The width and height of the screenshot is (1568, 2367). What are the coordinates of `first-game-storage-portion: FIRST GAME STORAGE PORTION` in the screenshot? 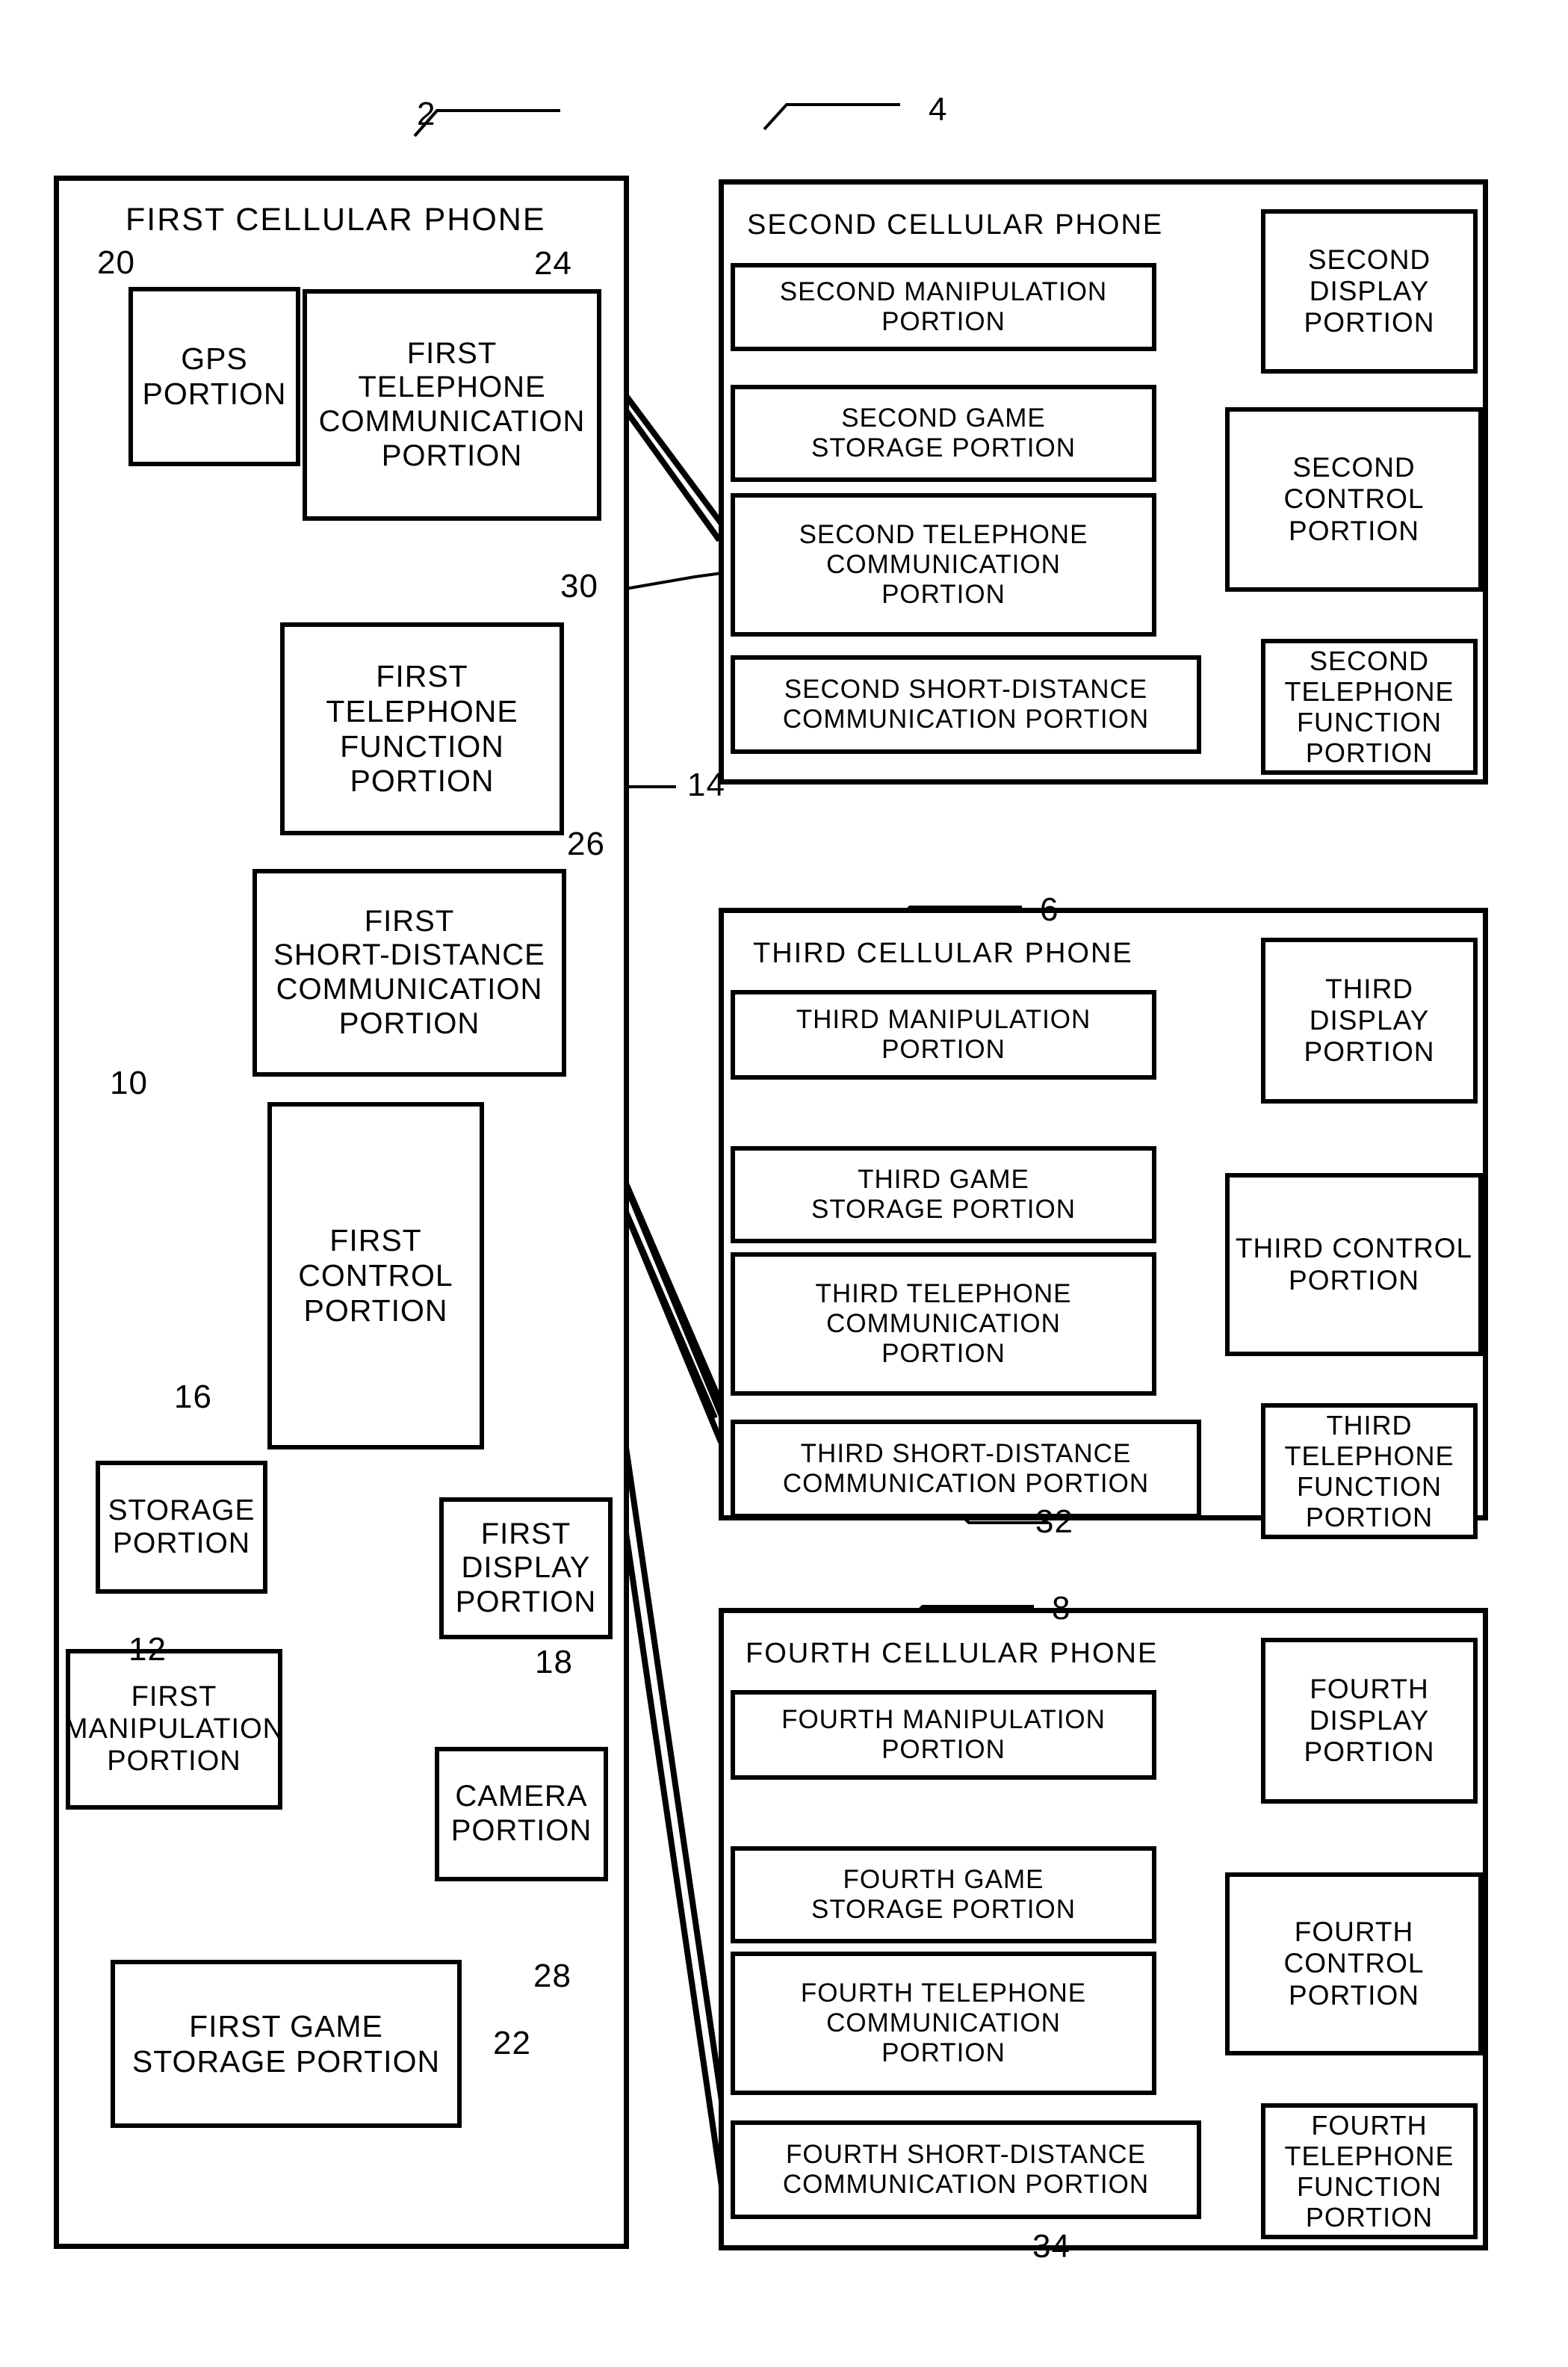 It's located at (286, 2044).